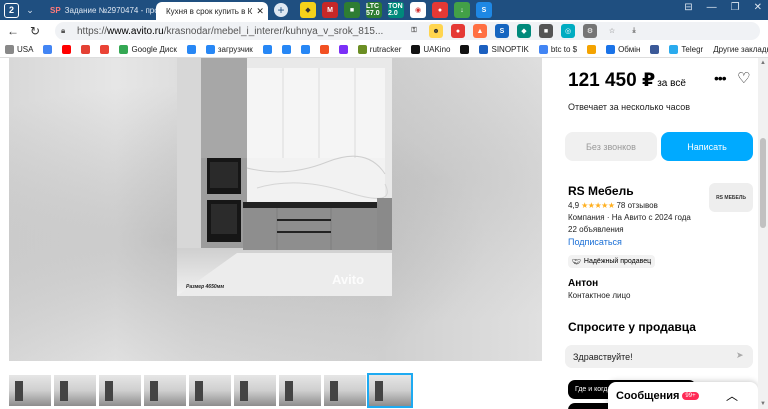  What do you see at coordinates (763, 183) in the screenshot?
I see `scroll-thumb` at bounding box center [763, 183].